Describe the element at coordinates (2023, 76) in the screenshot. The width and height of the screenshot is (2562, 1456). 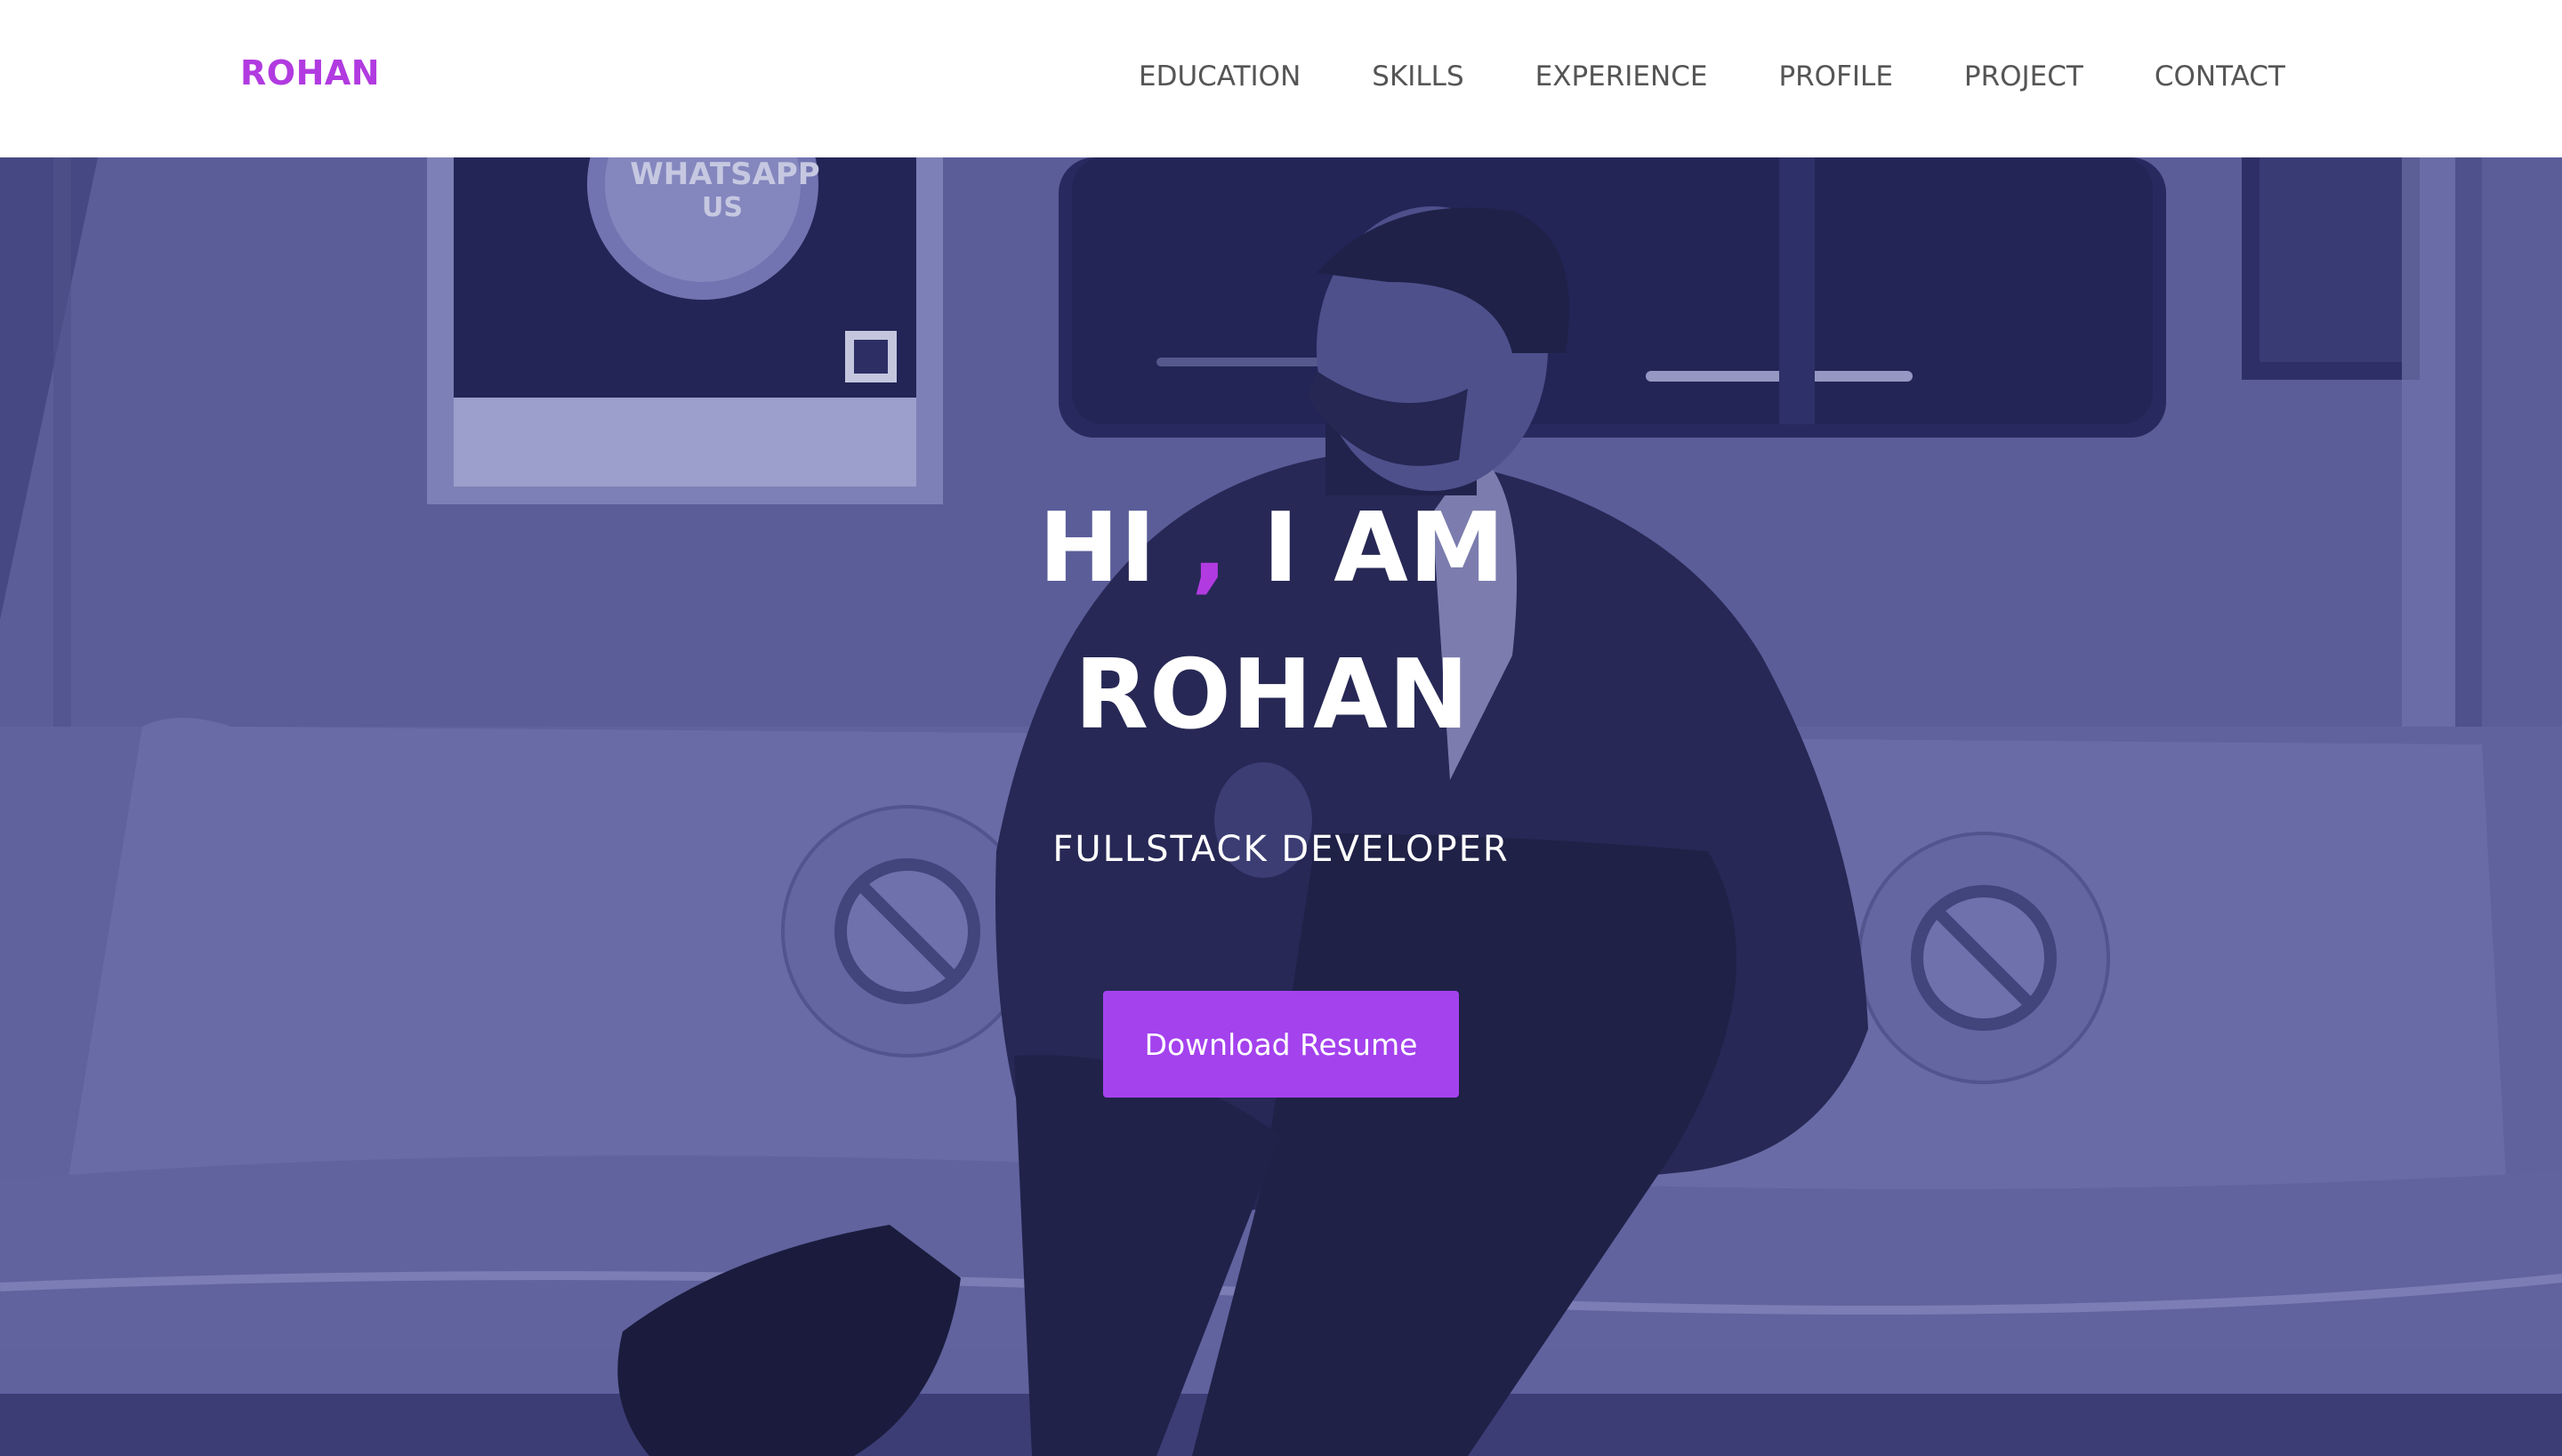
I see `nav-link-project: PROJECT` at that location.